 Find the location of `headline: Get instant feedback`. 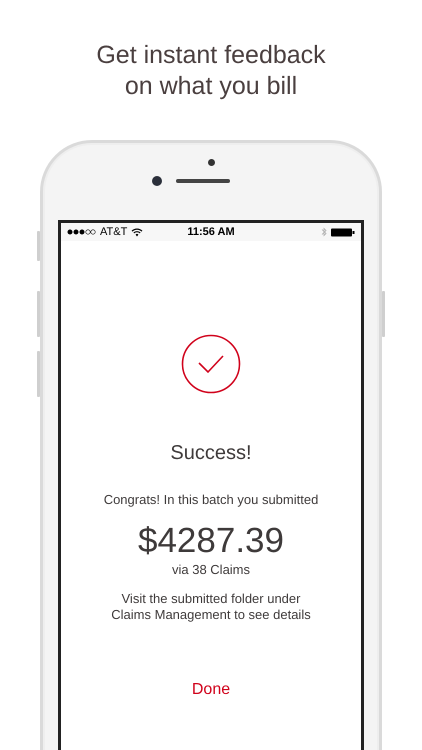

headline: Get instant feedback is located at coordinates (211, 55).